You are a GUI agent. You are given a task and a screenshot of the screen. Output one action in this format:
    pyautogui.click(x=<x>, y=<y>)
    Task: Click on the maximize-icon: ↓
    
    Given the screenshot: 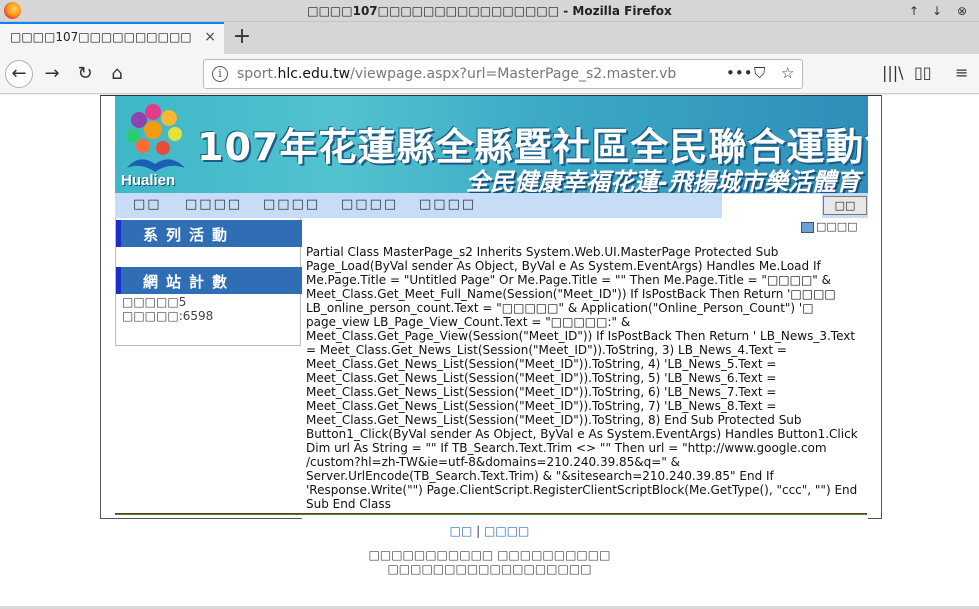 What is the action you would take?
    pyautogui.click(x=937, y=11)
    